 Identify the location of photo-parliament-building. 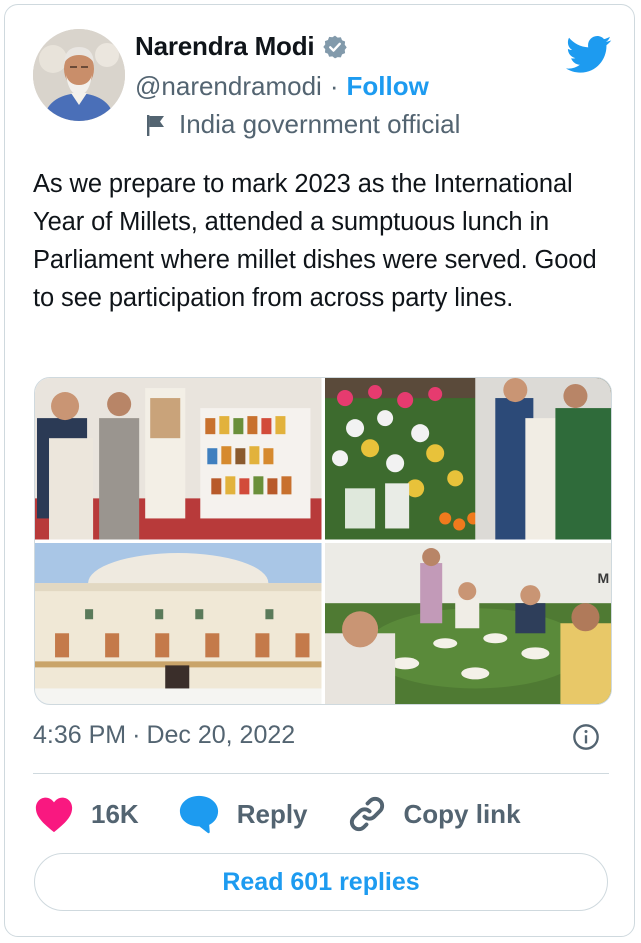
(178, 623).